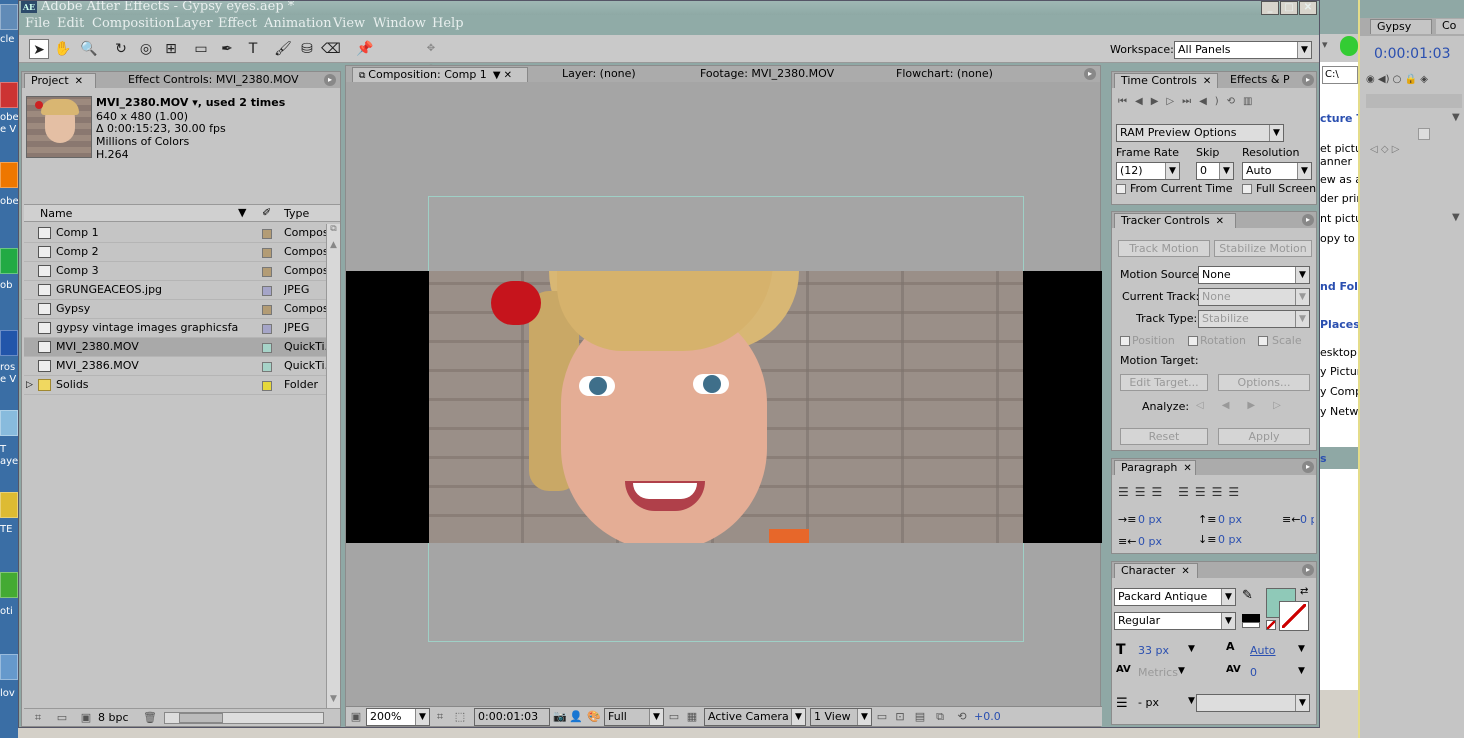 The height and width of the screenshot is (738, 1464). I want to click on safe-zones-icon: ⌗, so click(440, 717).